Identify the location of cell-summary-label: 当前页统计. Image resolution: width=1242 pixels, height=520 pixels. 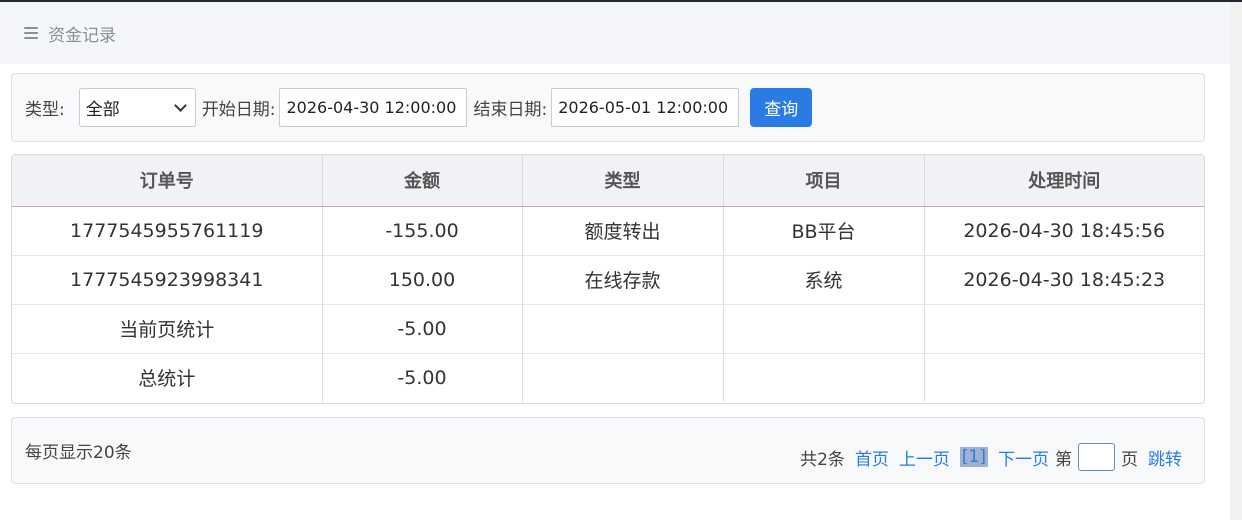
(167, 329).